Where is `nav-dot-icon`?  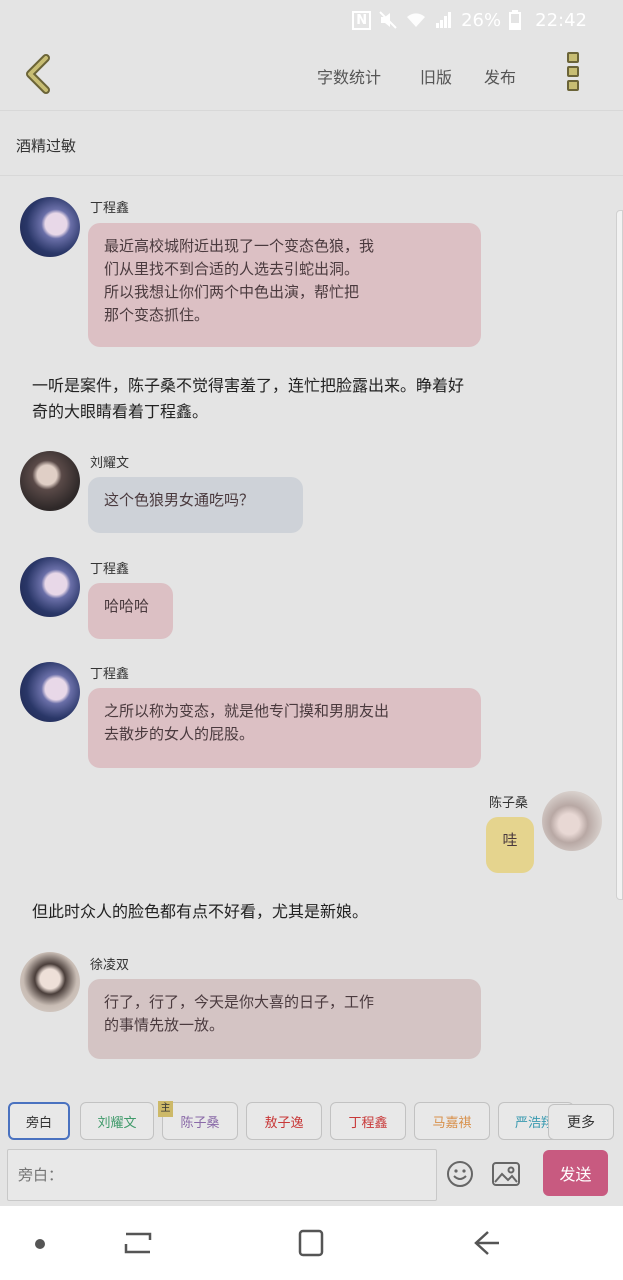
nav-dot-icon is located at coordinates (40, 1244).